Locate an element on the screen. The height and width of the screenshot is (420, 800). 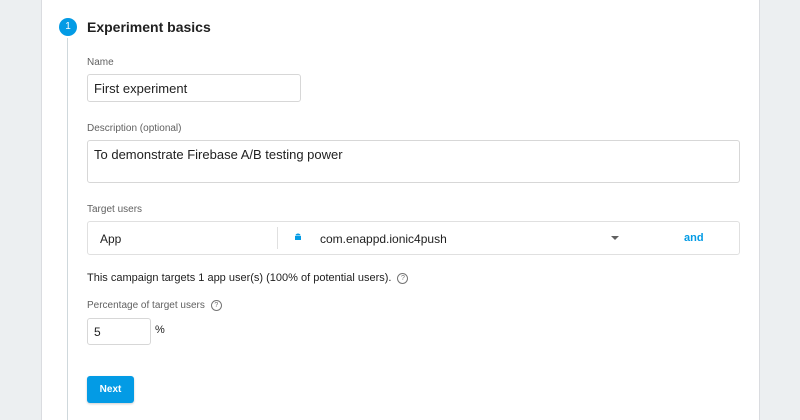
app-package-select: com.enappd.ionic4push is located at coordinates (383, 239).